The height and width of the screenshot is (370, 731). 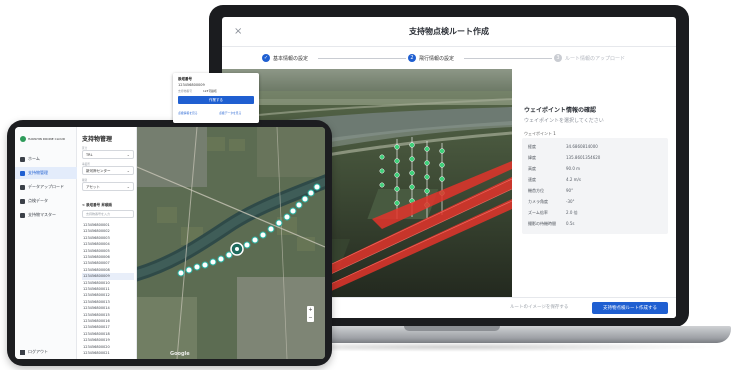 I want to click on sidebar-item-label: ホーム, so click(x=34, y=158).